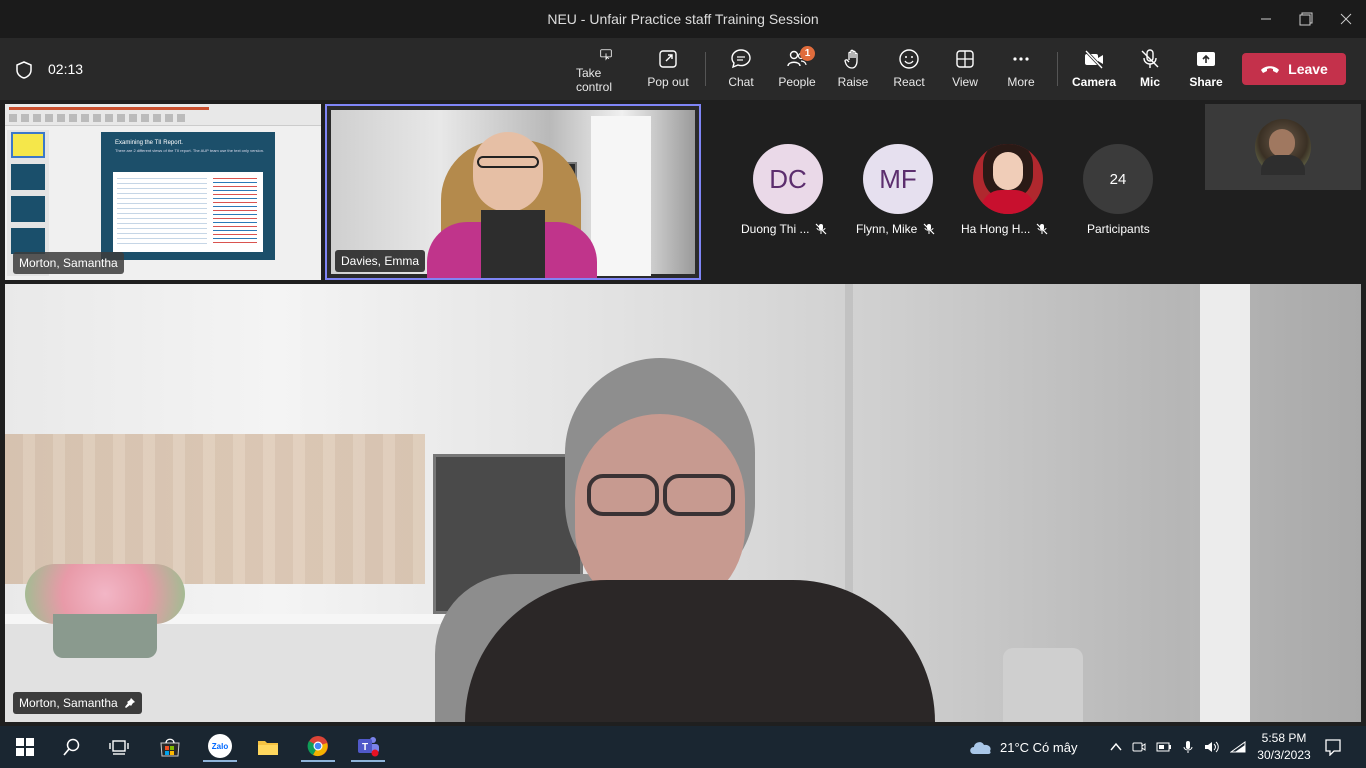 The height and width of the screenshot is (768, 1366). What do you see at coordinates (170, 747) in the screenshot?
I see `store-app-button` at bounding box center [170, 747].